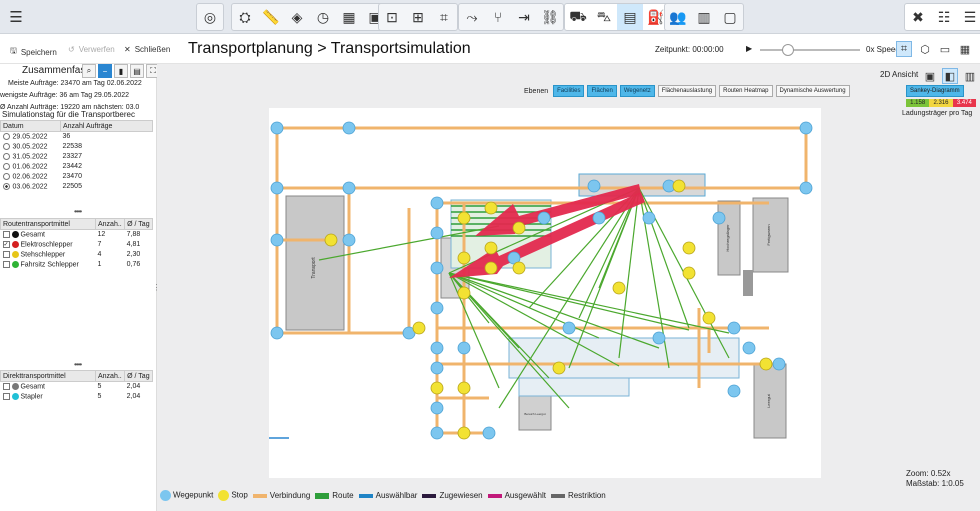  I want to click on alert-icon: ✖, so click(918, 17).